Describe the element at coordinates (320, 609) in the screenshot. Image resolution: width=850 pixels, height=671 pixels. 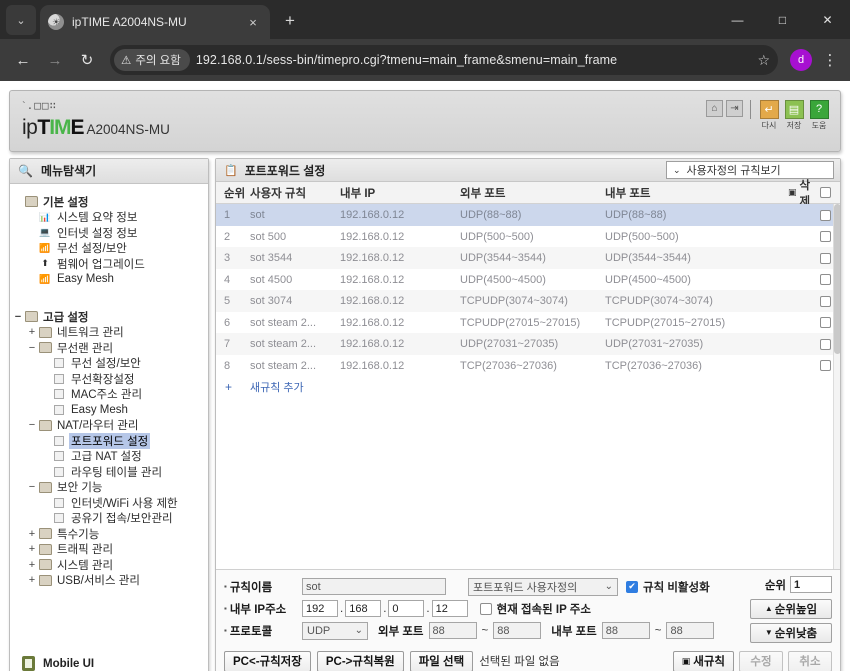
I see `ip-octet-1-input: 192` at that location.